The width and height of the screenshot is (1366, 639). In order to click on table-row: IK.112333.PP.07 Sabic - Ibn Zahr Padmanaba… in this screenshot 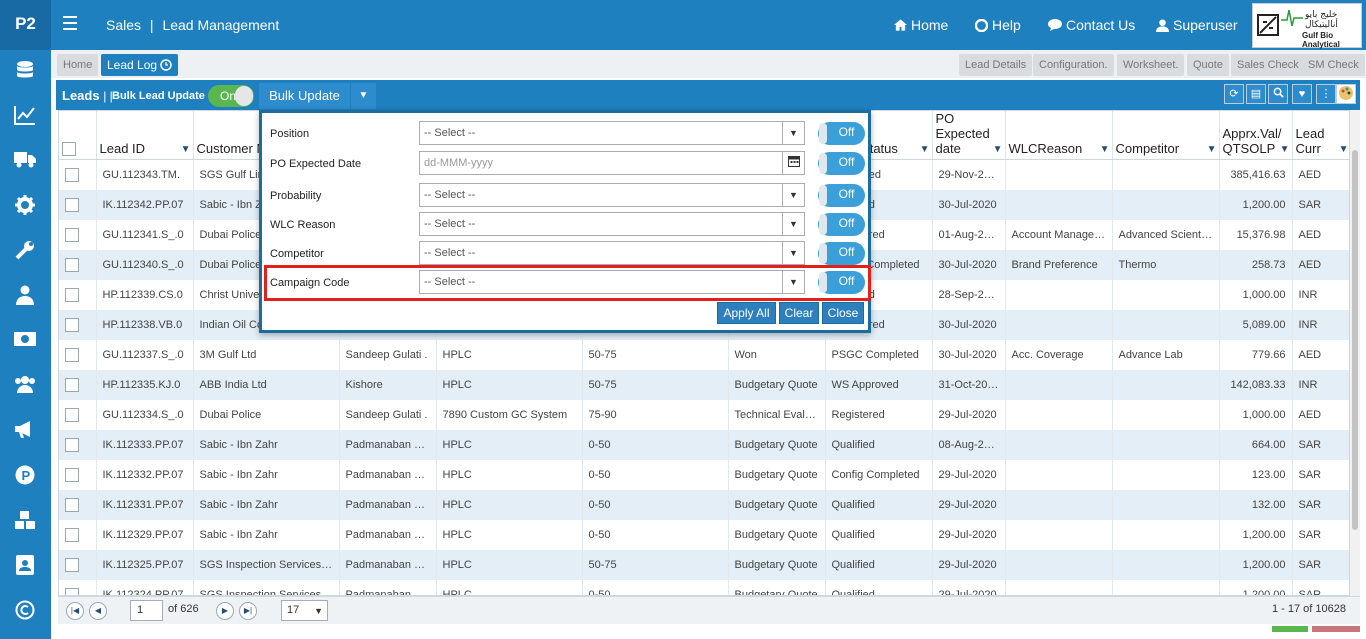, I will do `click(704, 444)`.